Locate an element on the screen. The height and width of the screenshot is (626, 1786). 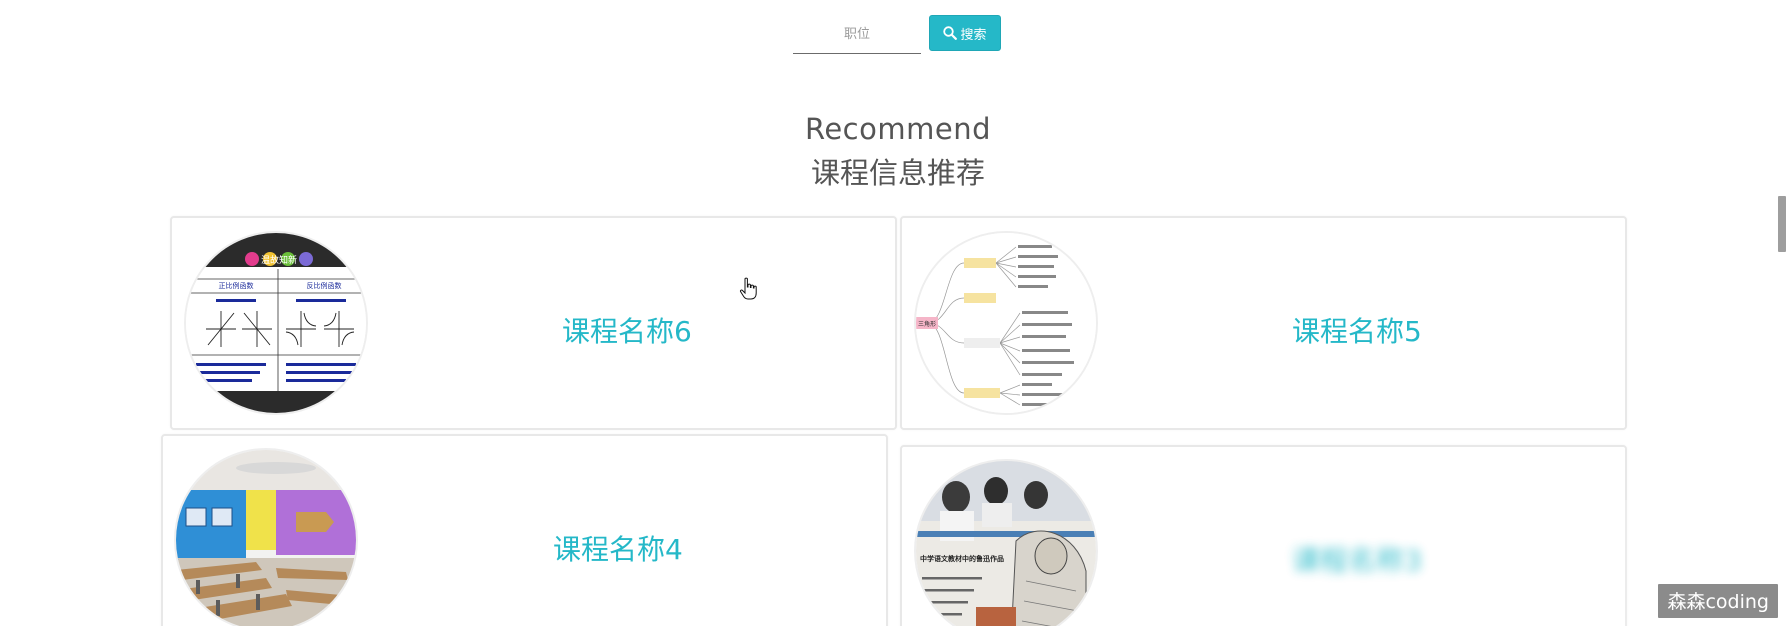
students-reading-illustration-image: 中学语文教材中的鲁迅作品 is located at coordinates (1006, 543).